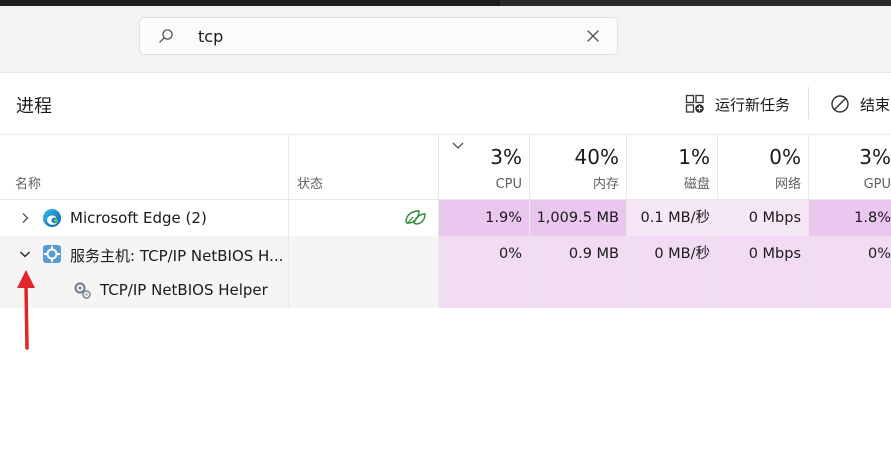  I want to click on disk-cell: 0 MB/秒, so click(672, 254).